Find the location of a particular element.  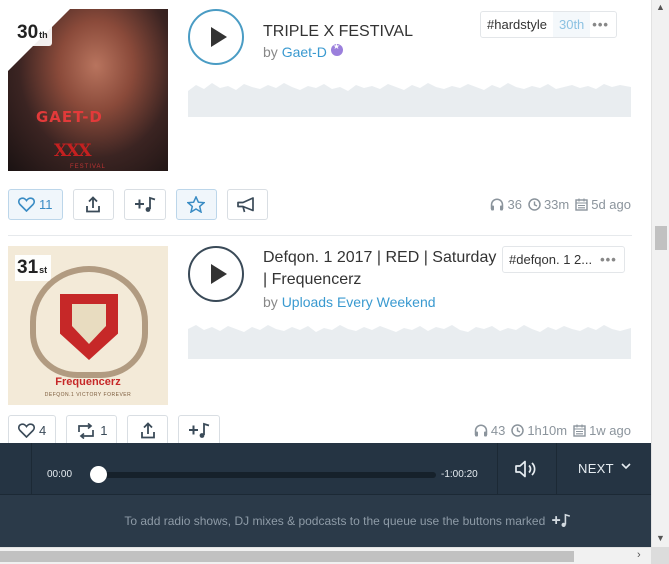

scroll-right-icon: › is located at coordinates (639, 555).